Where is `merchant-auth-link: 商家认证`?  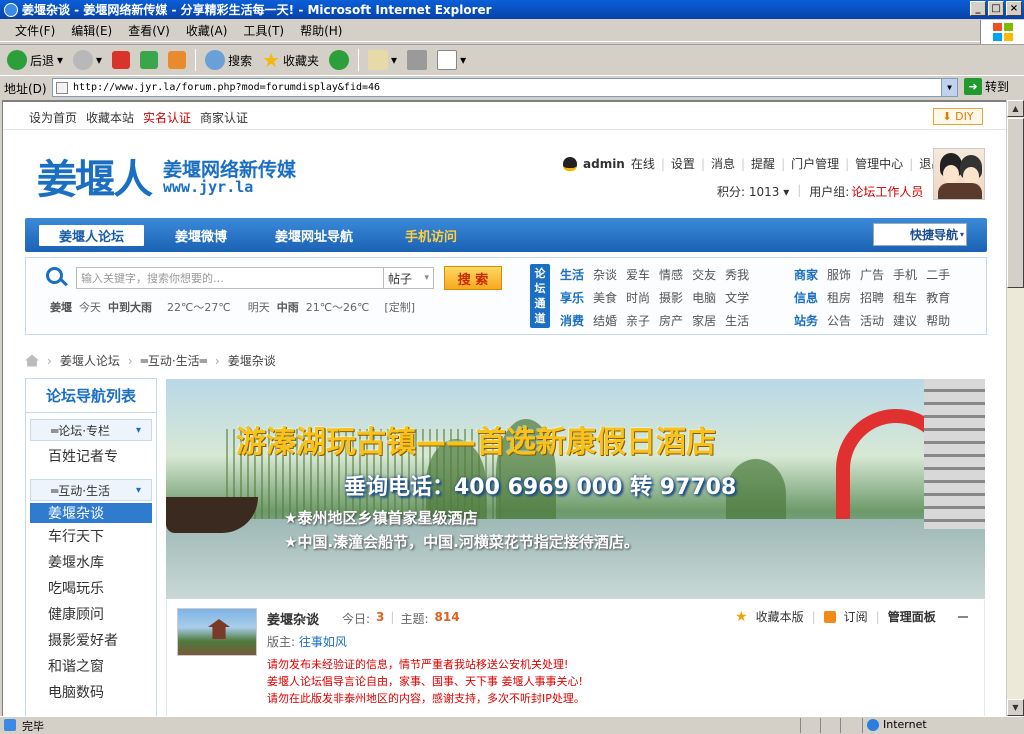 merchant-auth-link: 商家认证 is located at coordinates (224, 117).